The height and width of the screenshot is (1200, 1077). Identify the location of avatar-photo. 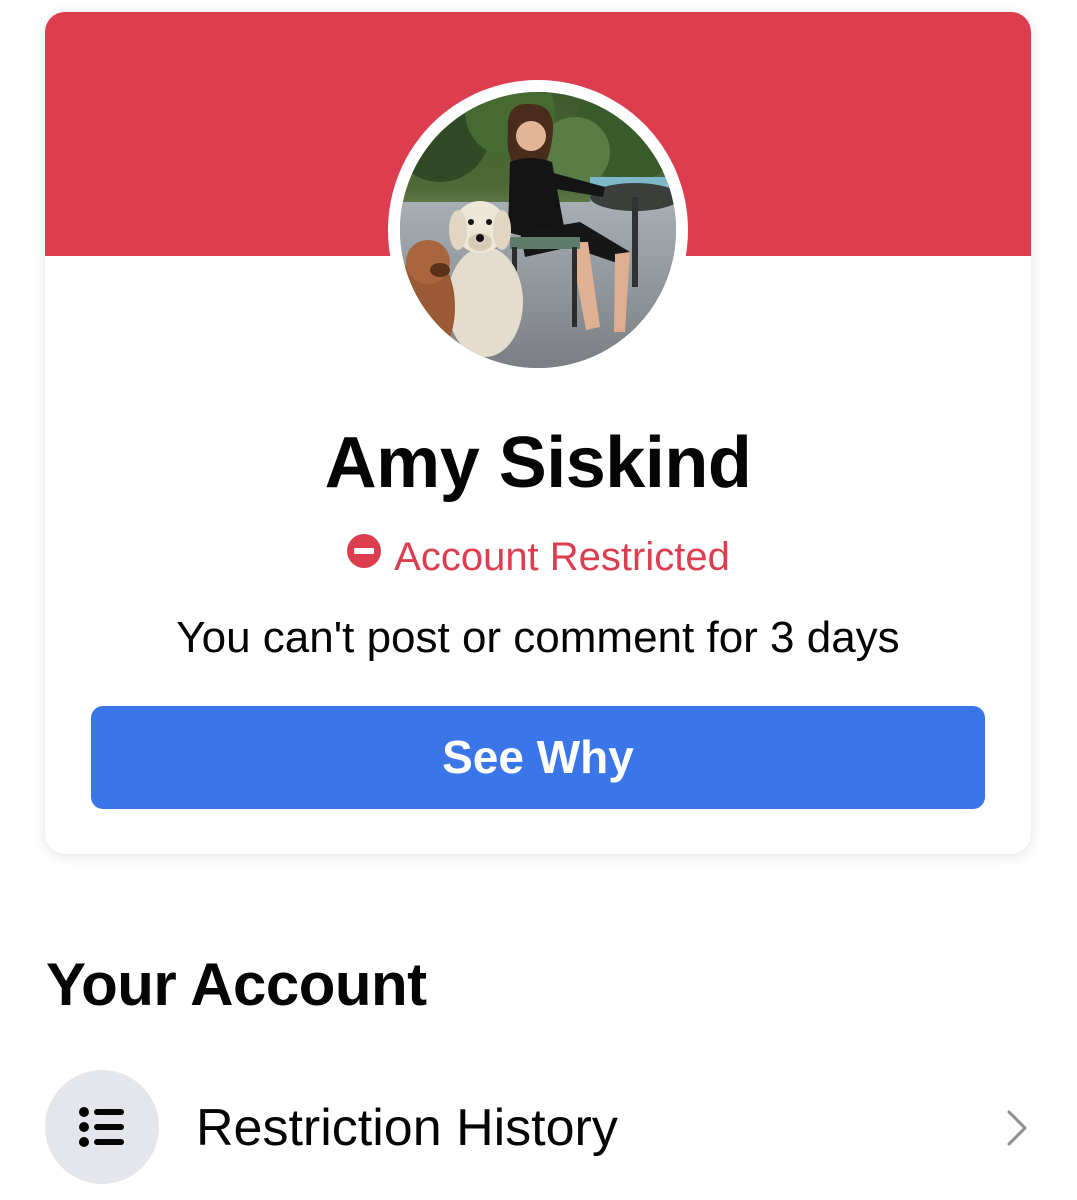
(538, 230).